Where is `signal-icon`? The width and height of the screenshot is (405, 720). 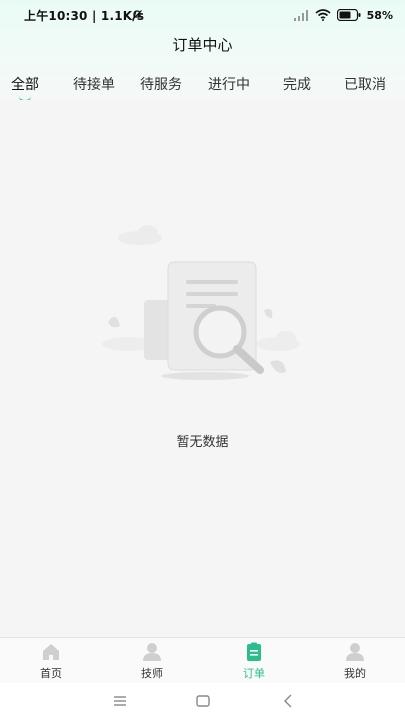 signal-icon is located at coordinates (300, 15).